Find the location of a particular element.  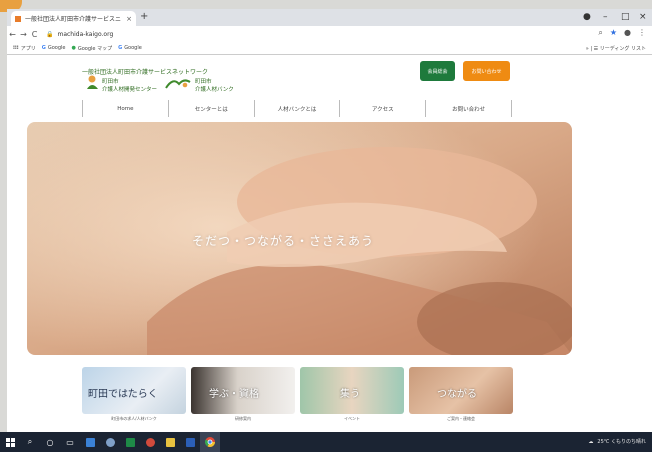

card-gather: 集う イベント is located at coordinates (352, 397).